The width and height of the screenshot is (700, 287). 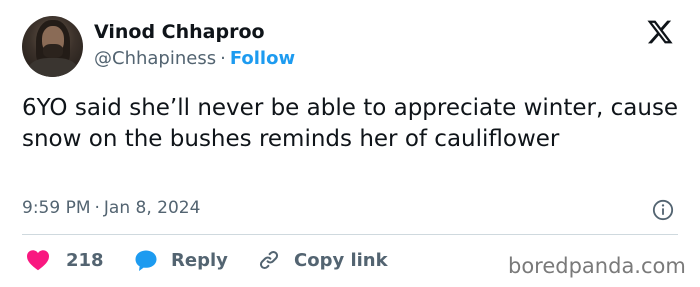 I want to click on boredpanda-watermark: boredpanda.com, so click(x=597, y=266).